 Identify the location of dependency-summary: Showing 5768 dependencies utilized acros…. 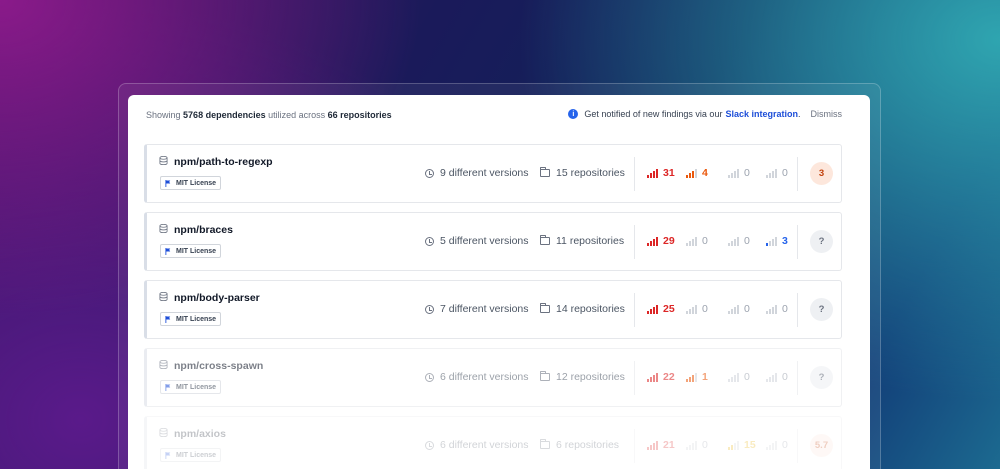
(269, 115).